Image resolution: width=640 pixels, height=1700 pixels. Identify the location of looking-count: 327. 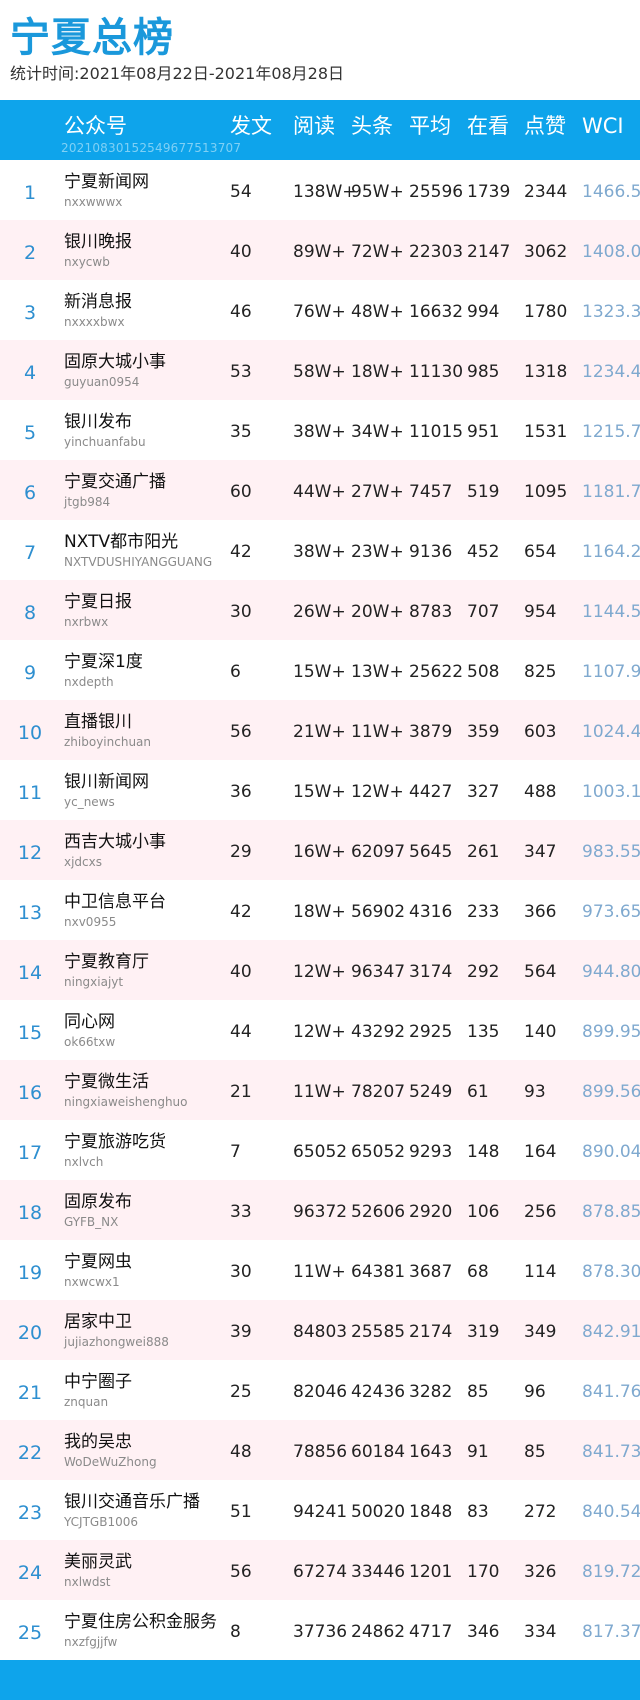
(483, 792).